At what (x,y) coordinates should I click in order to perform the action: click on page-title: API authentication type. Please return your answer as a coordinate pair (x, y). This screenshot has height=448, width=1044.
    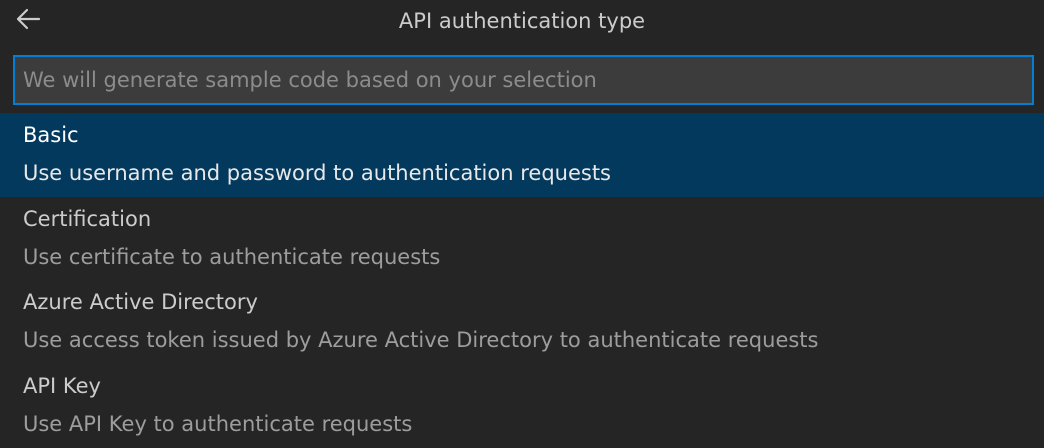
    Looking at the image, I should click on (522, 21).